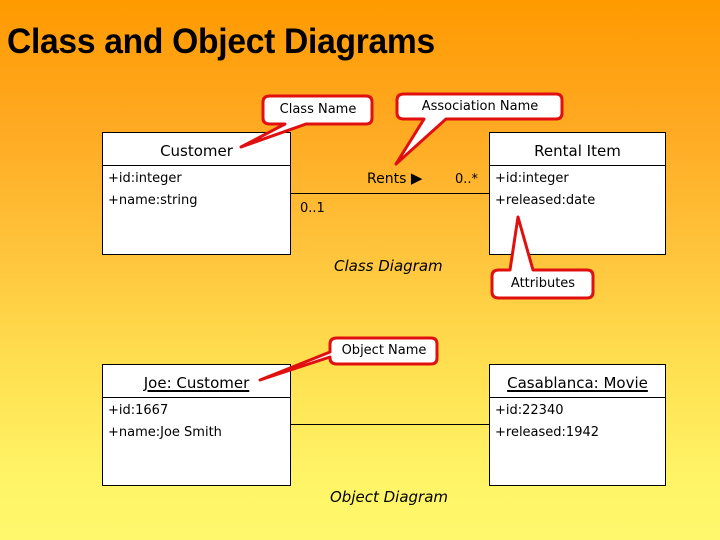  What do you see at coordinates (416, 178) in the screenshot?
I see `direction-arrow-icon: ▶` at bounding box center [416, 178].